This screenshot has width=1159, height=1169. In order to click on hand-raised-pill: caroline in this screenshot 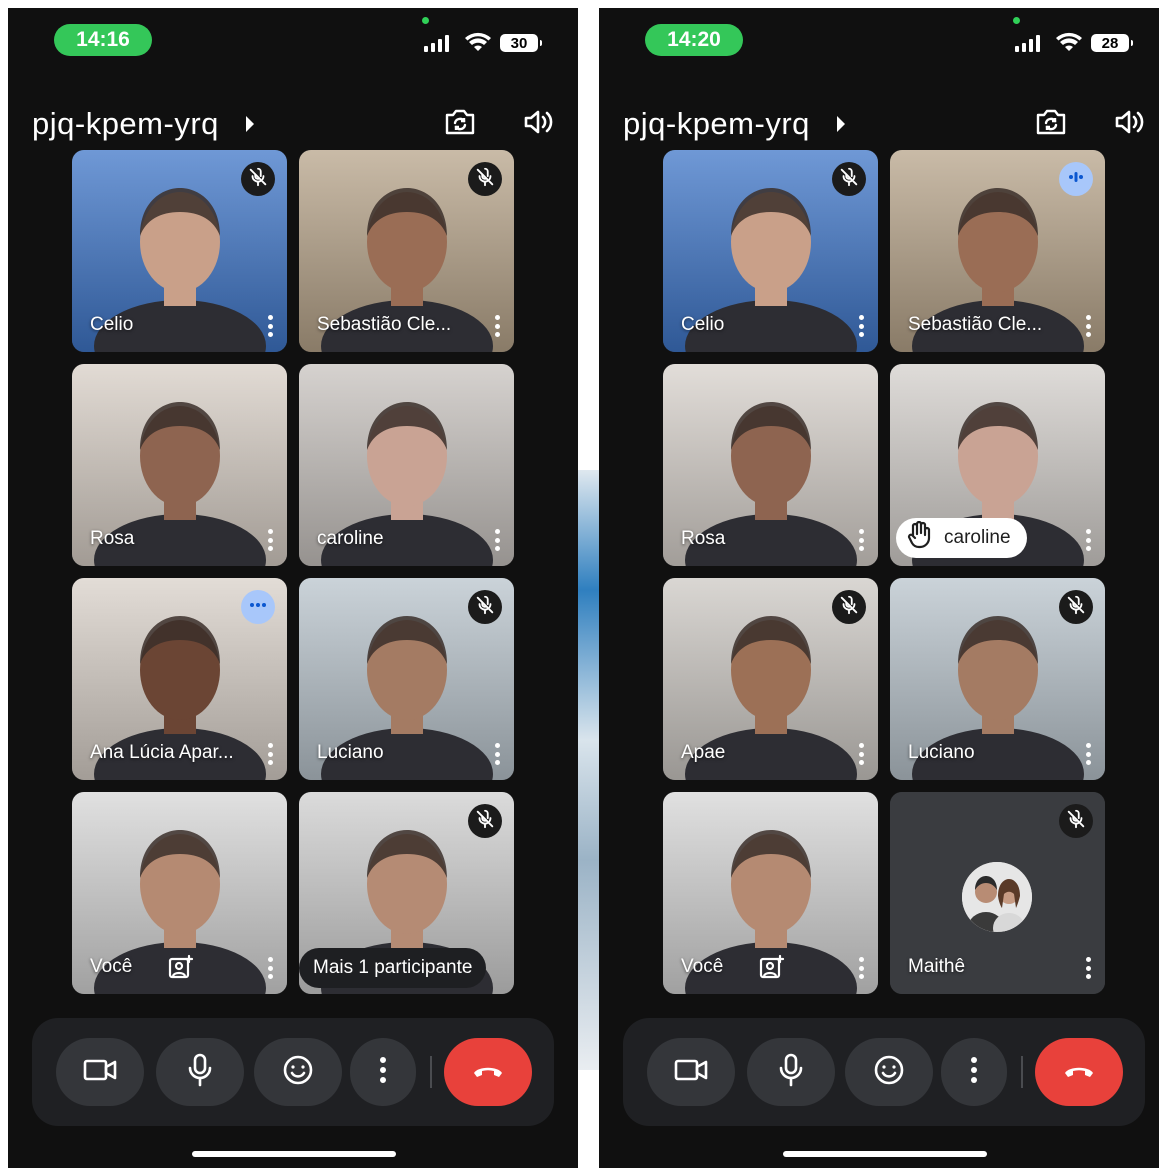, I will do `click(961, 538)`.